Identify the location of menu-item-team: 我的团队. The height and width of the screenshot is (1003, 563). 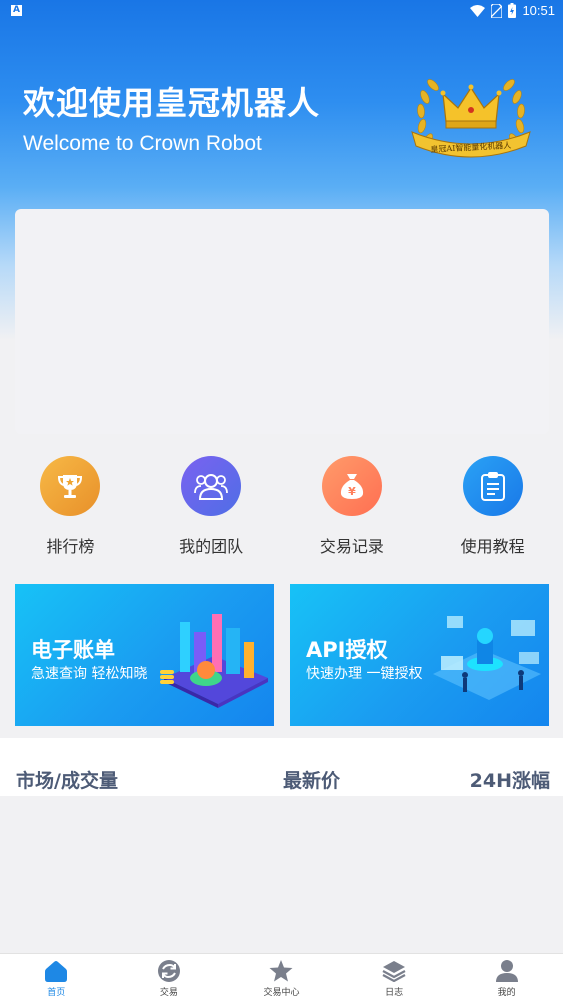
(211, 512).